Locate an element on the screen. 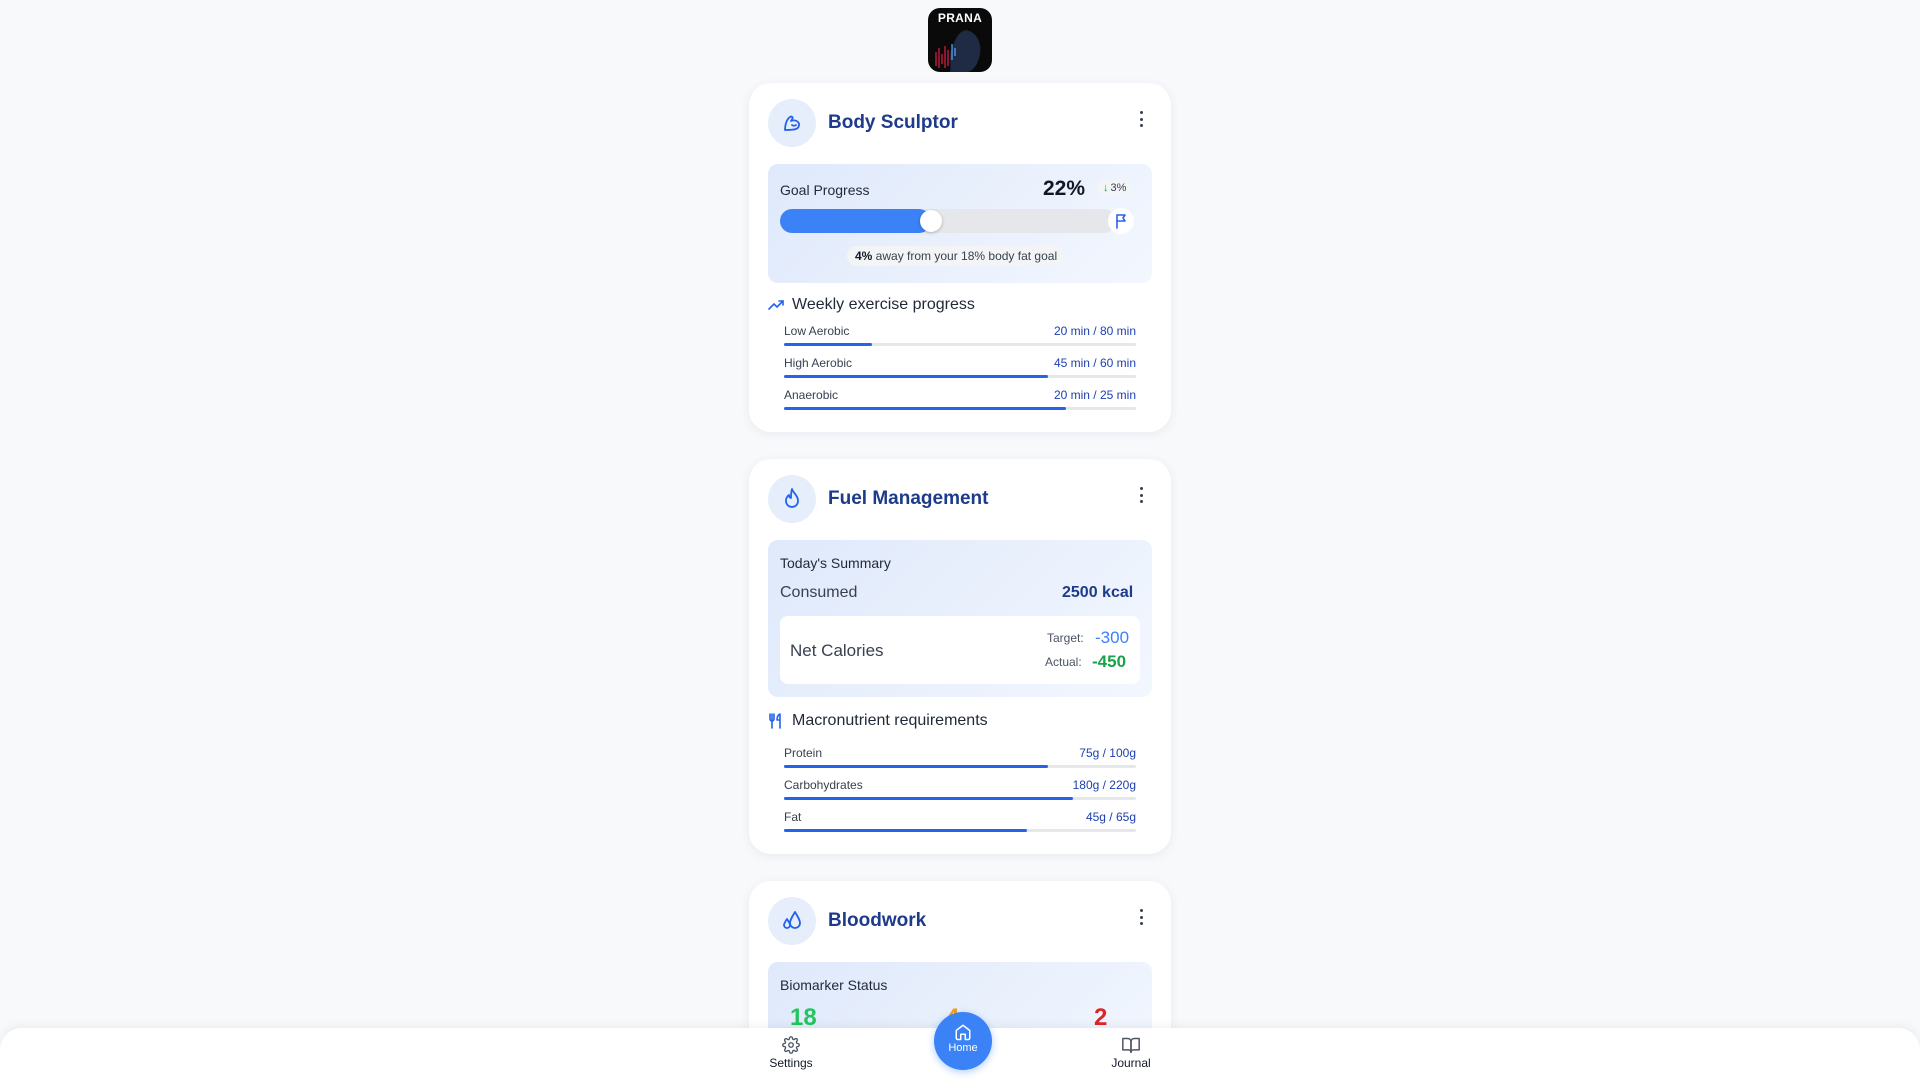 Image resolution: width=1920 pixels, height=1080 pixels. actual-value: -450 is located at coordinates (1109, 661).